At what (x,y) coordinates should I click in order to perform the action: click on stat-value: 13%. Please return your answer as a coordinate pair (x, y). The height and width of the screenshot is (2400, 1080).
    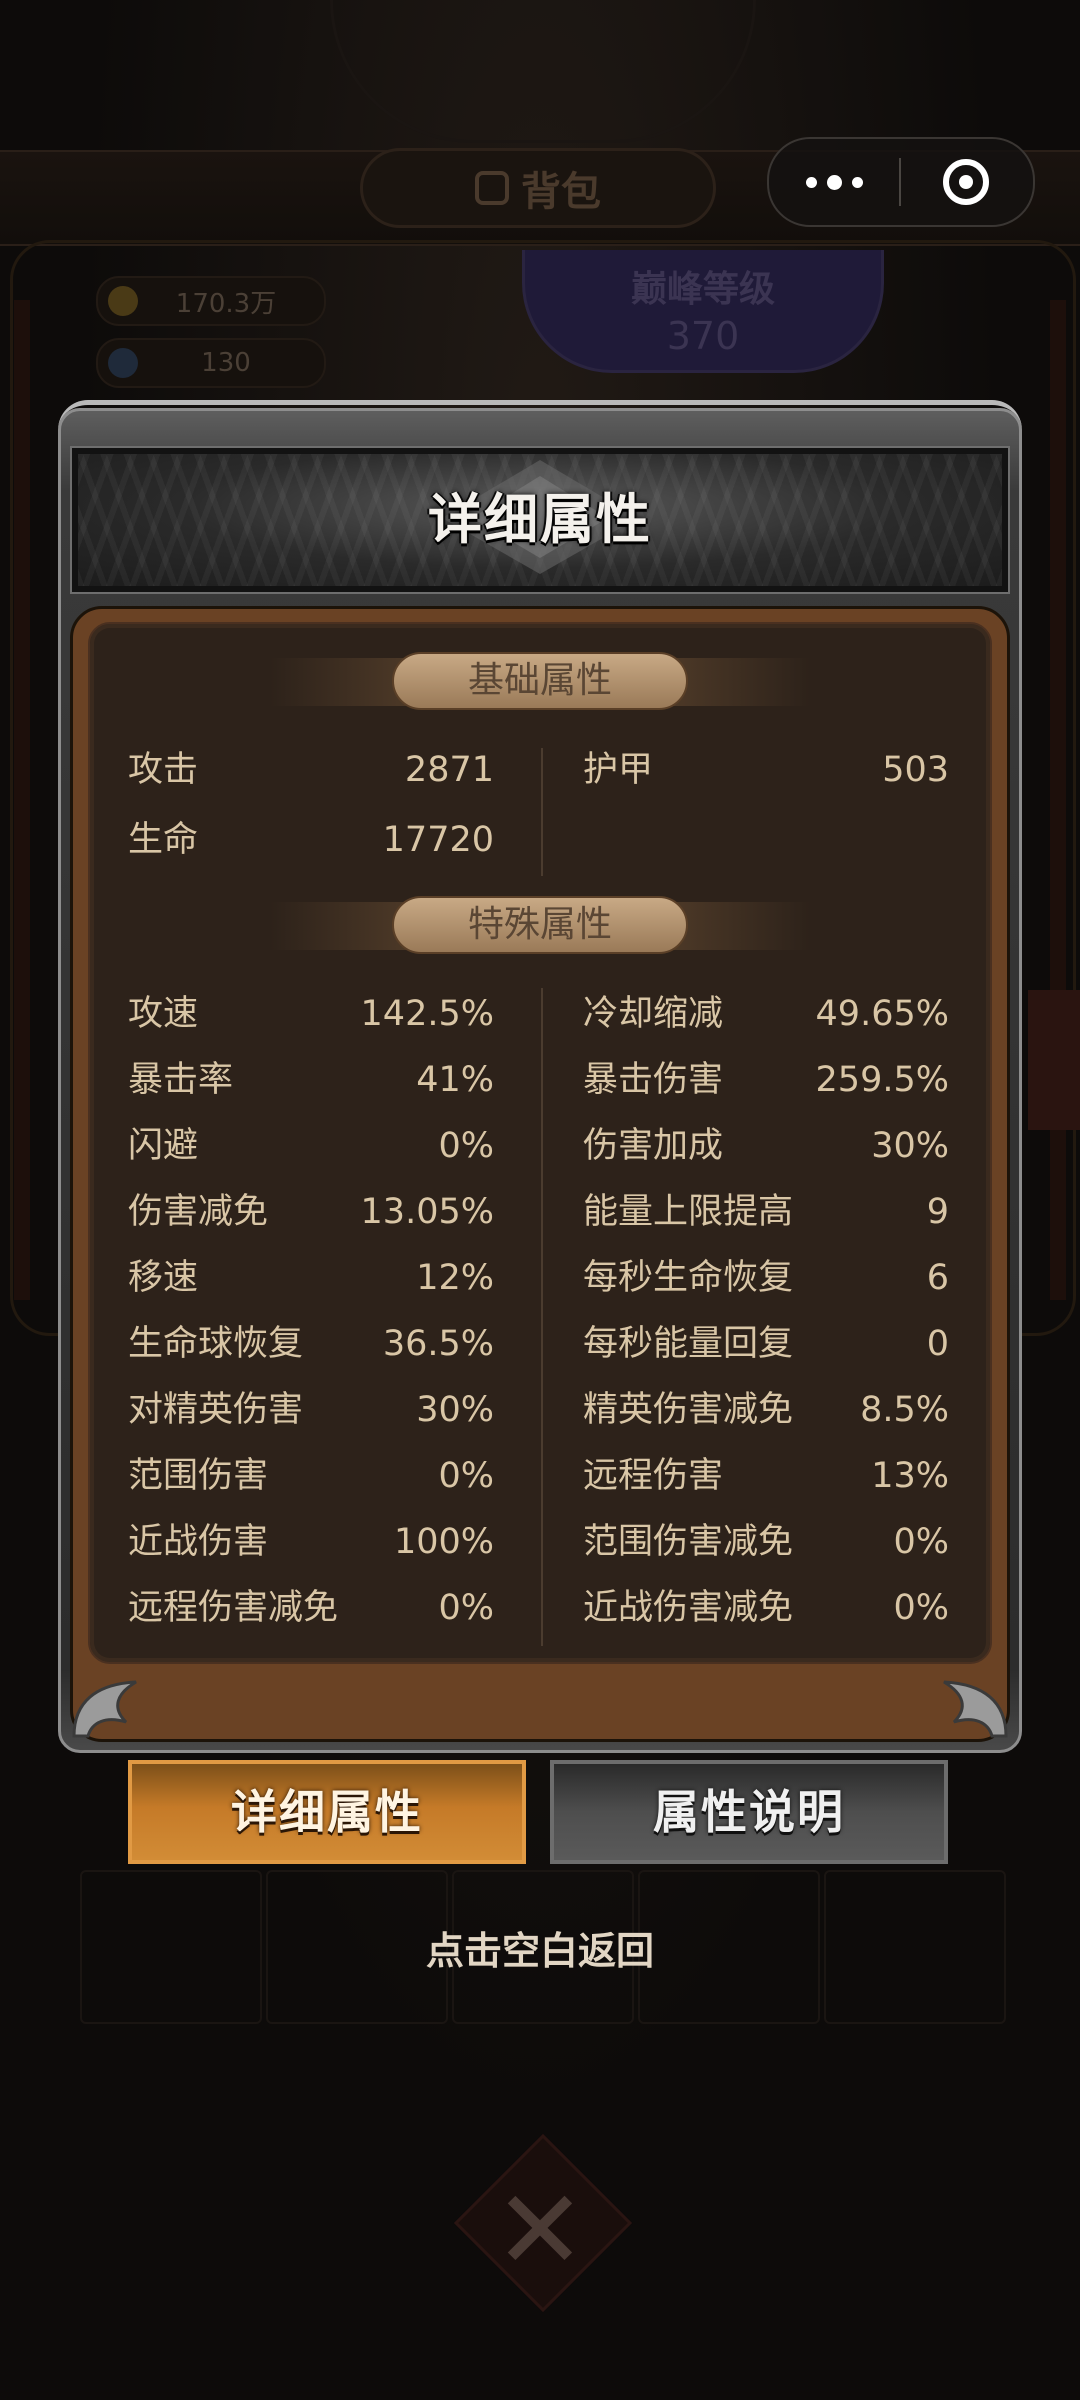
    Looking at the image, I should click on (910, 1476).